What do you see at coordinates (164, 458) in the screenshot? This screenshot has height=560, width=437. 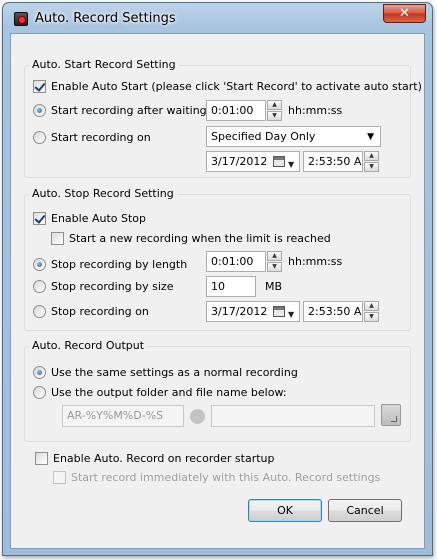 I see `enable-on-startup-label: Enable Auto. Record on recorder startup` at bounding box center [164, 458].